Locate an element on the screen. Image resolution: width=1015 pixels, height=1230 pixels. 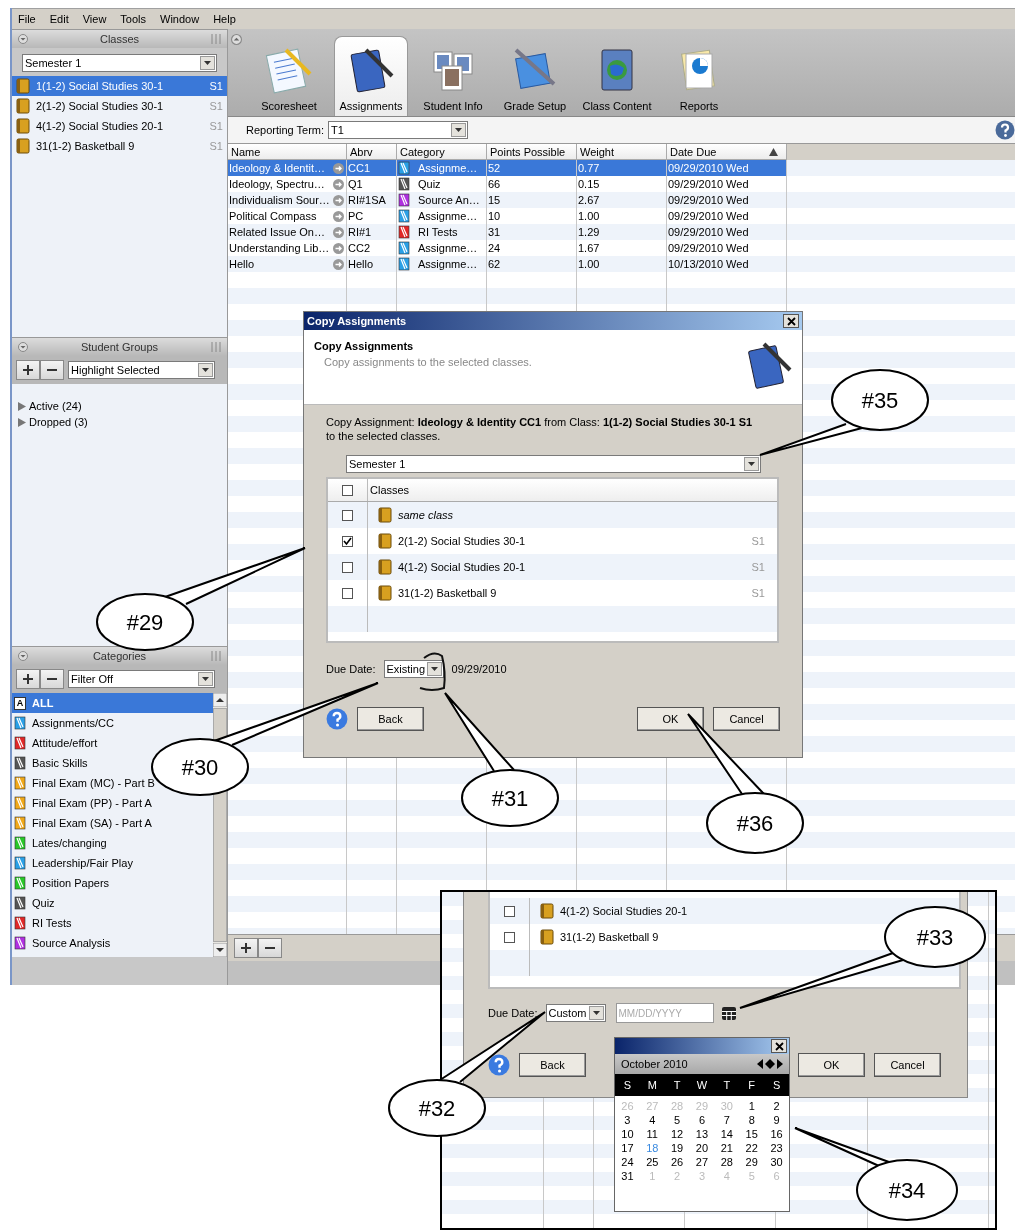
toolbar-tab: Class Content is located at coordinates (617, 76).